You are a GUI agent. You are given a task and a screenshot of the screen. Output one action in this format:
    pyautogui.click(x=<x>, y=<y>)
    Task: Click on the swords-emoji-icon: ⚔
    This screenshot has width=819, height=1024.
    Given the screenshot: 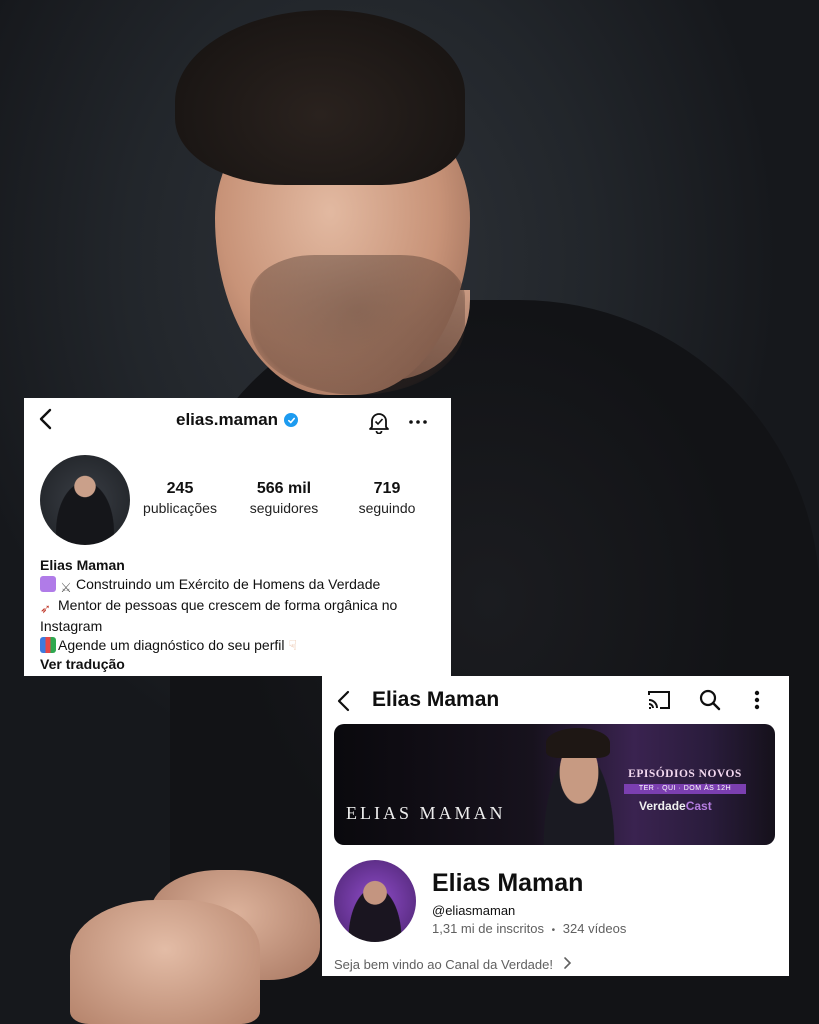 What is the action you would take?
    pyautogui.click(x=66, y=587)
    